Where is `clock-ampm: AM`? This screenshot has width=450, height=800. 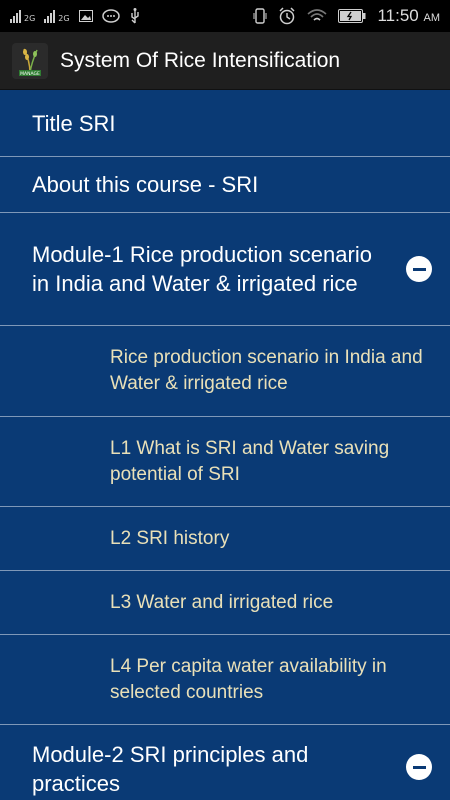
clock-ampm: AM is located at coordinates (432, 18).